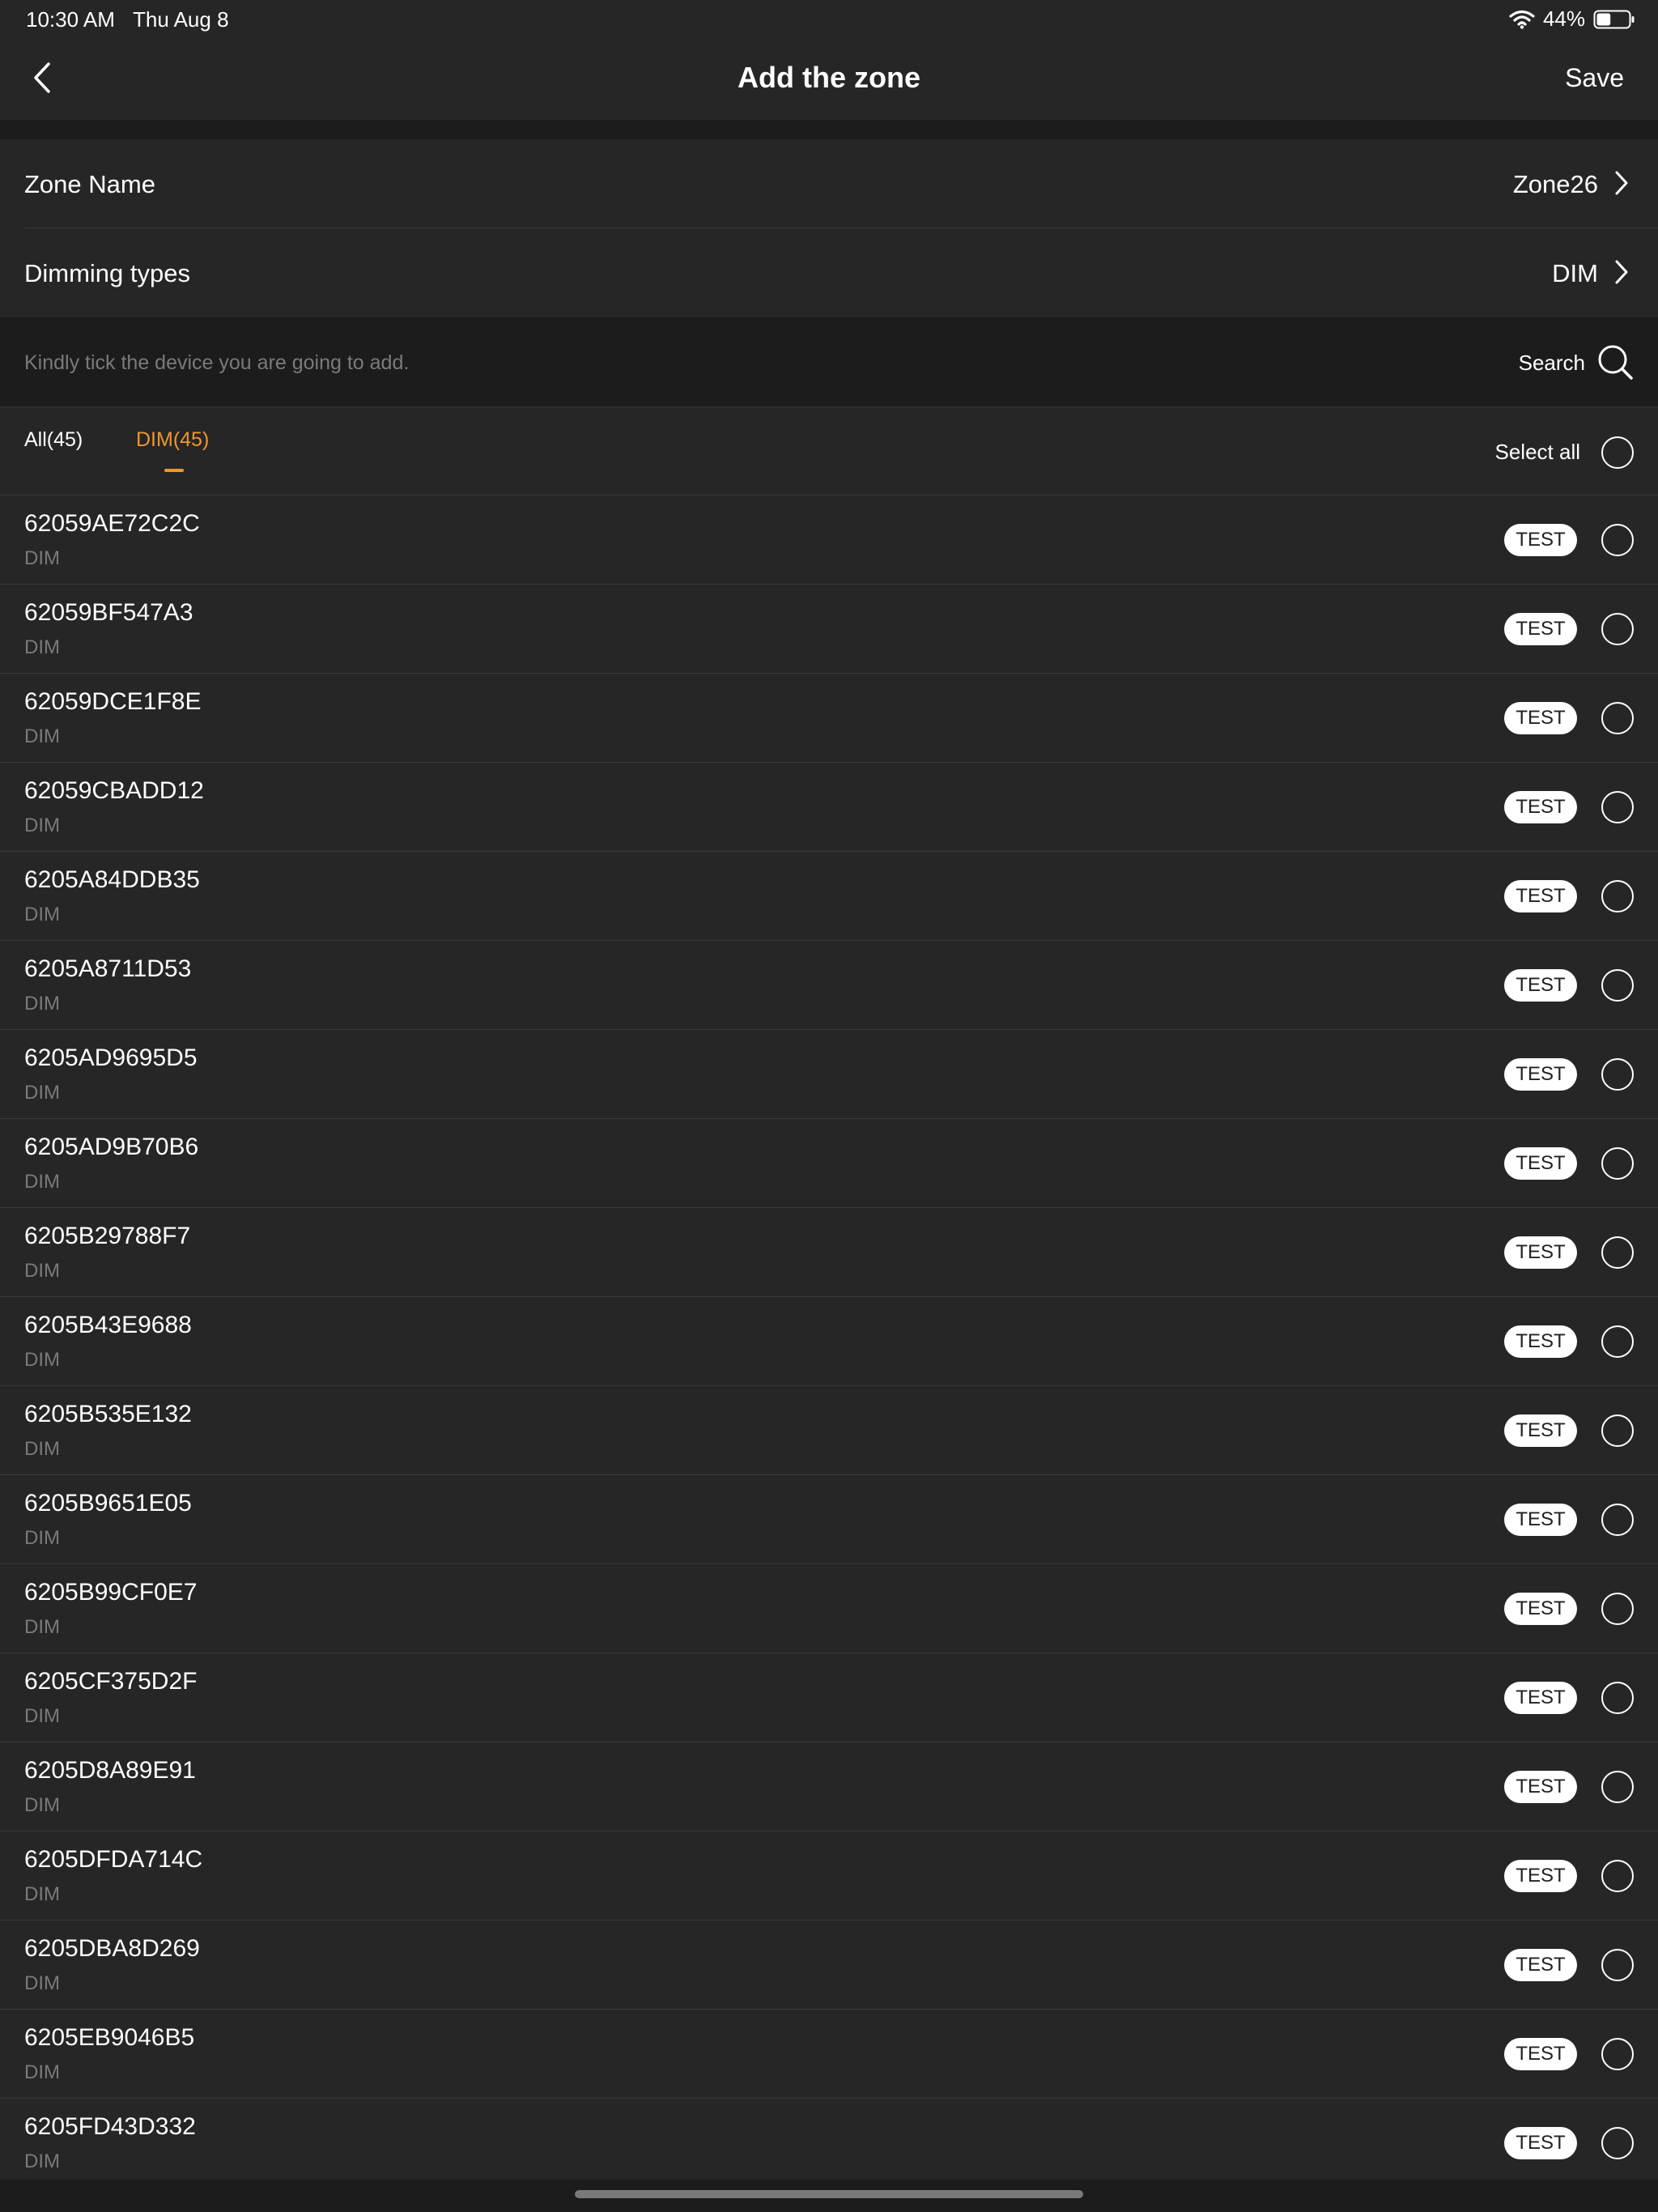 This screenshot has width=1658, height=2212. Describe the element at coordinates (829, 986) in the screenshot. I see `device-row: 6205A8711D53 DIM TEST` at that location.